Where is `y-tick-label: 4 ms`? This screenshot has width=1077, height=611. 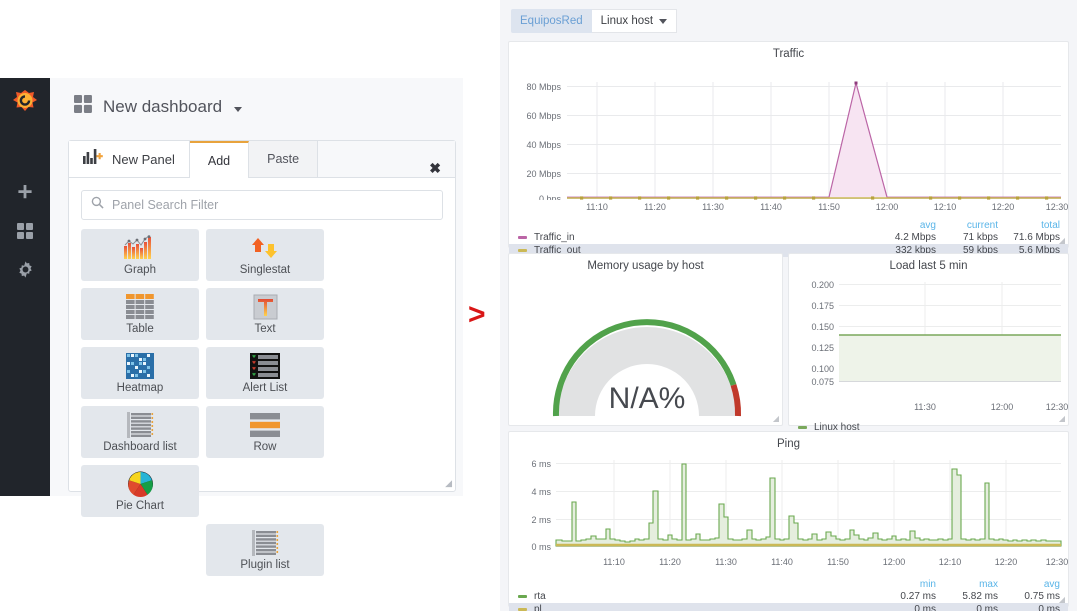 y-tick-label: 4 ms is located at coordinates (541, 492).